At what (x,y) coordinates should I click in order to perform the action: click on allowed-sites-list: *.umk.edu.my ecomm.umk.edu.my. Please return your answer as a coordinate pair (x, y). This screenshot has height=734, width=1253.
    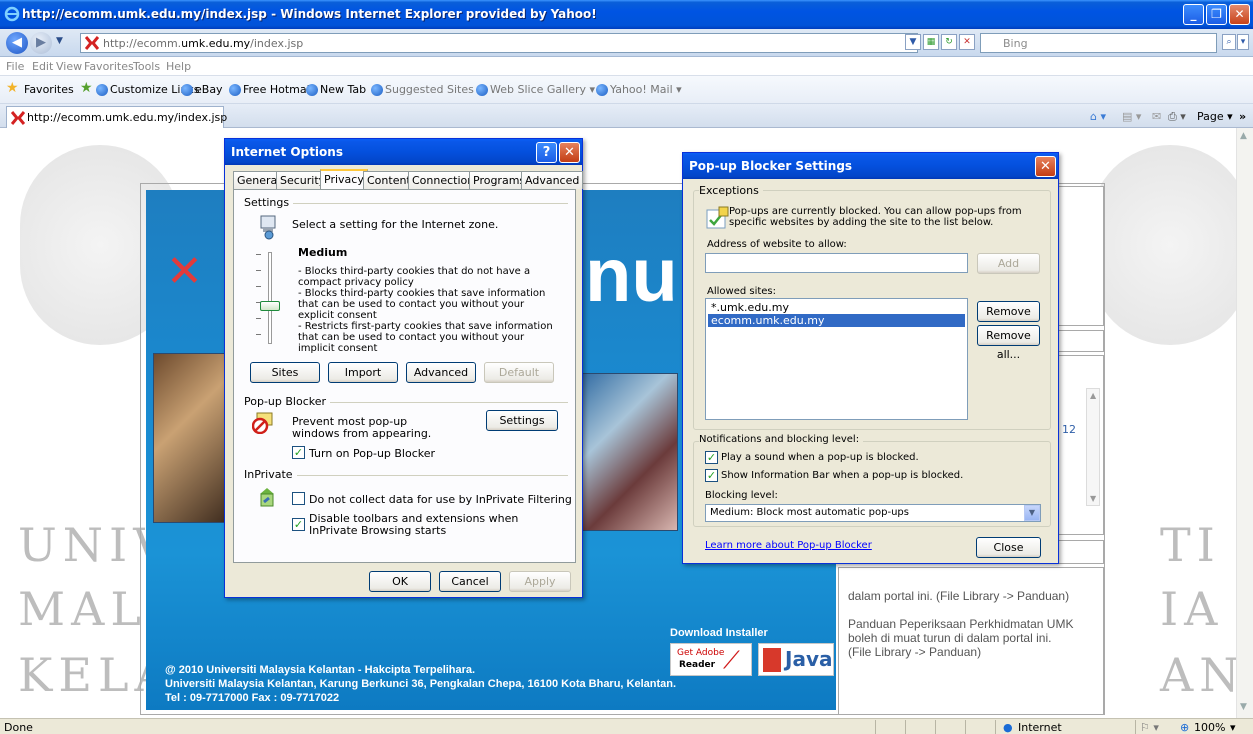
    Looking at the image, I should click on (836, 359).